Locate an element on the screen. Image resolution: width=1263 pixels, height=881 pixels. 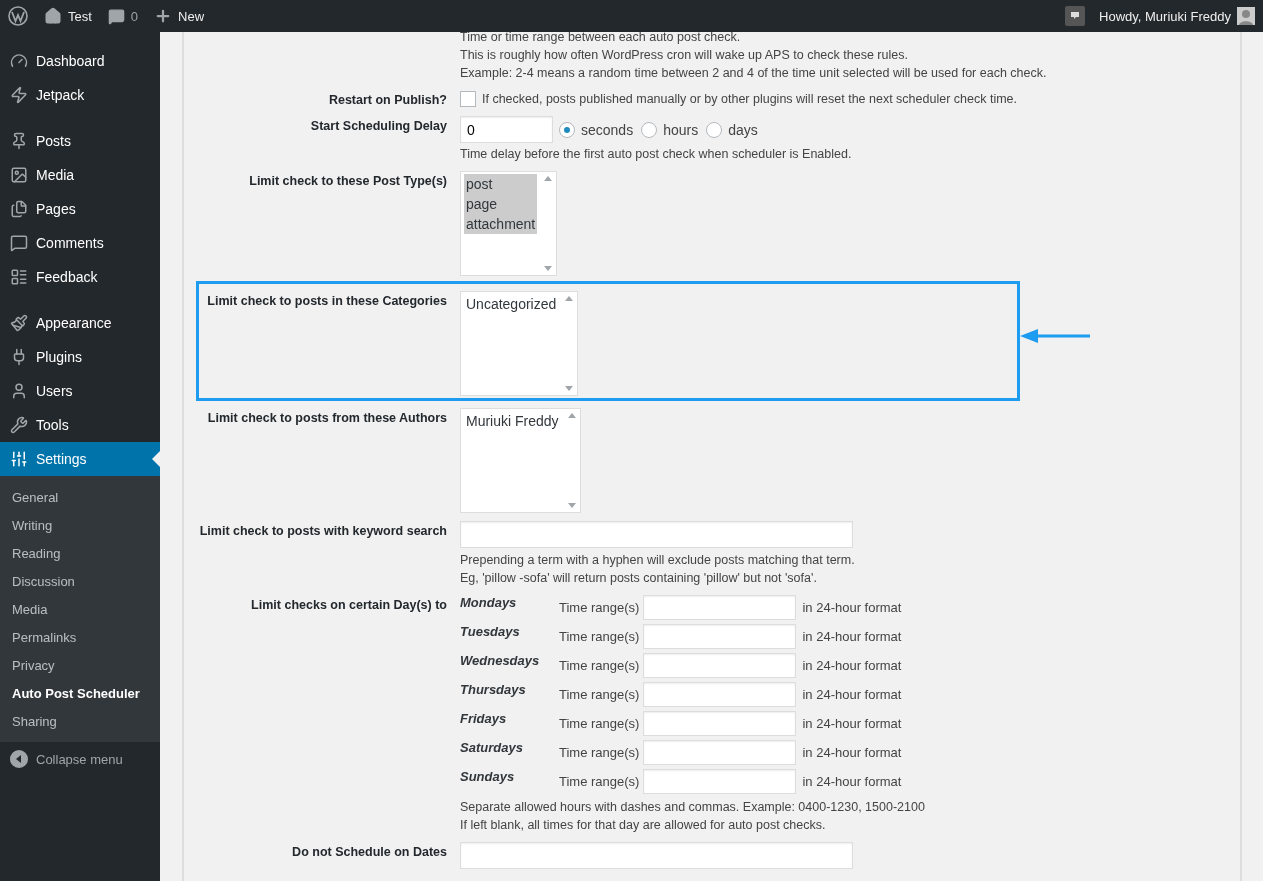
menu-item: Settings is located at coordinates (80, 459).